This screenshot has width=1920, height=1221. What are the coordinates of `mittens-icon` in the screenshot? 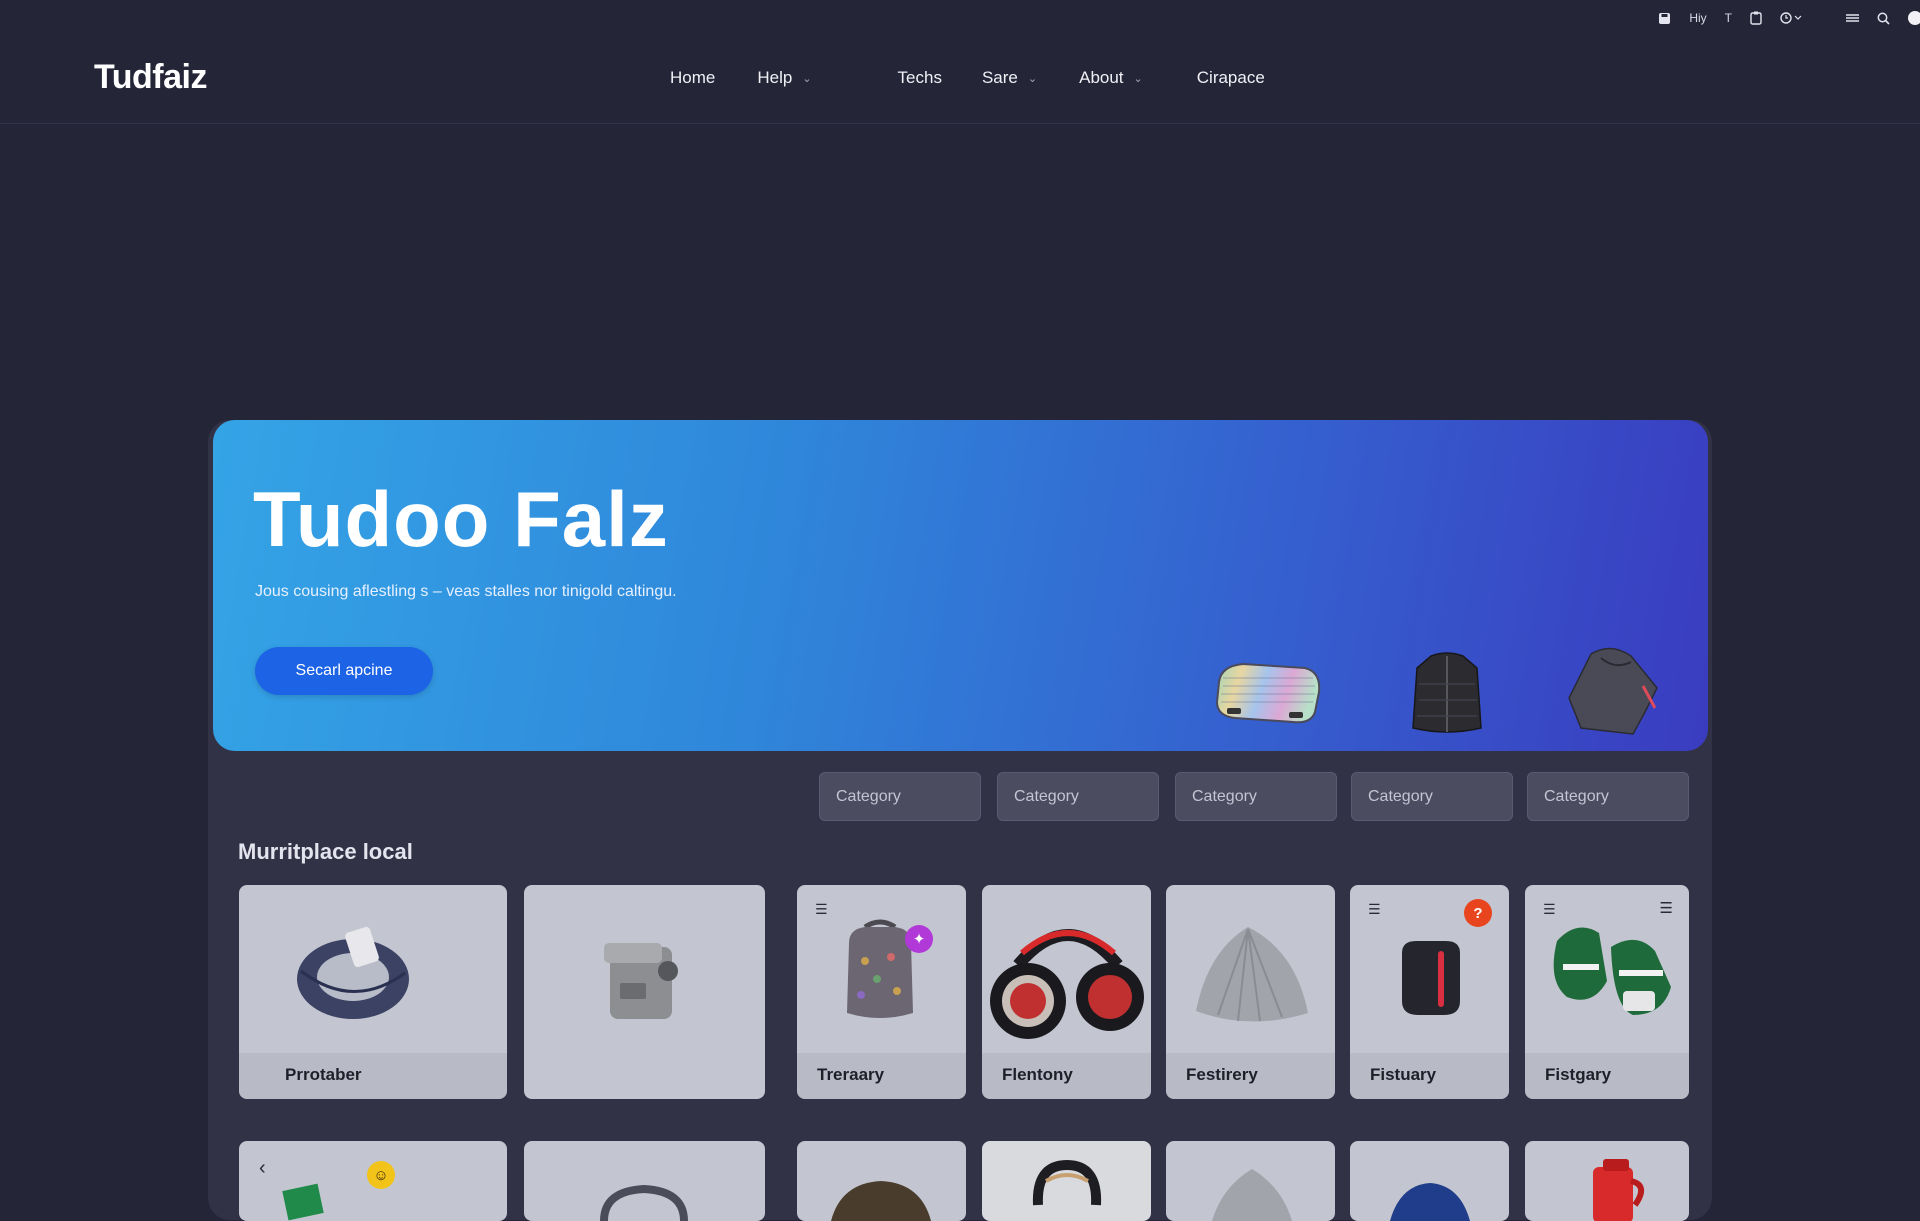 It's located at (1612, 971).